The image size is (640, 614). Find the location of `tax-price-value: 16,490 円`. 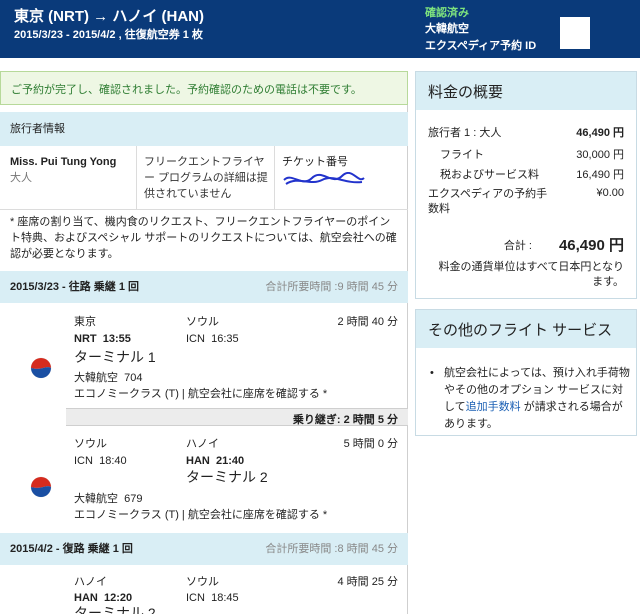

tax-price-value: 16,490 円 is located at coordinates (600, 175).